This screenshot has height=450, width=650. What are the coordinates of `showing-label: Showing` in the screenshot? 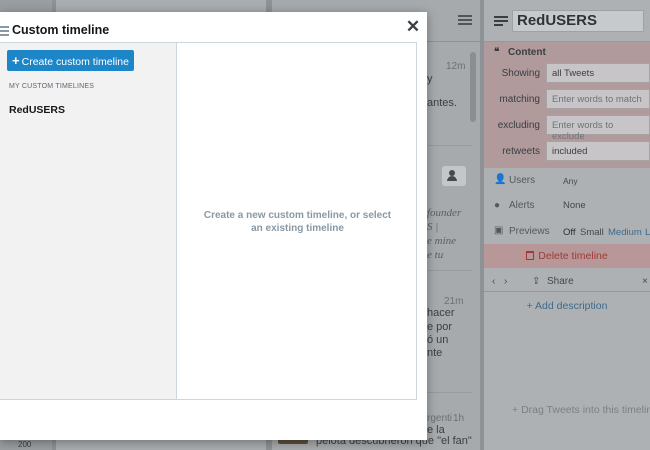 It's located at (520, 73).